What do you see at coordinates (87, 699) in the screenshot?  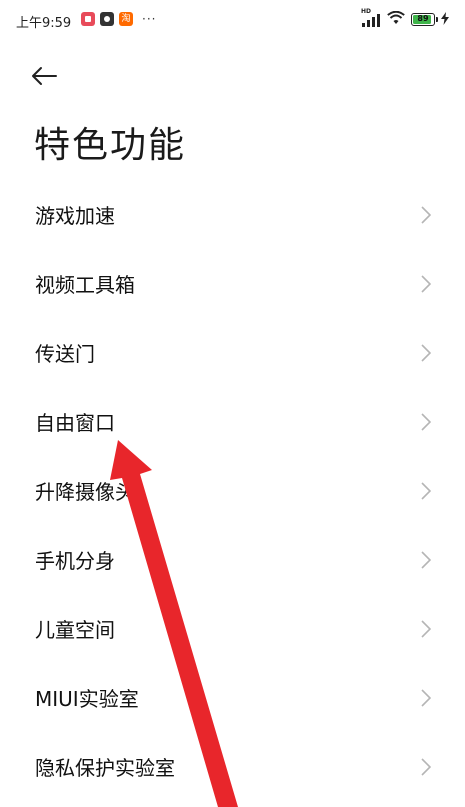 I see `menu-item-label: MIUI实验室` at bounding box center [87, 699].